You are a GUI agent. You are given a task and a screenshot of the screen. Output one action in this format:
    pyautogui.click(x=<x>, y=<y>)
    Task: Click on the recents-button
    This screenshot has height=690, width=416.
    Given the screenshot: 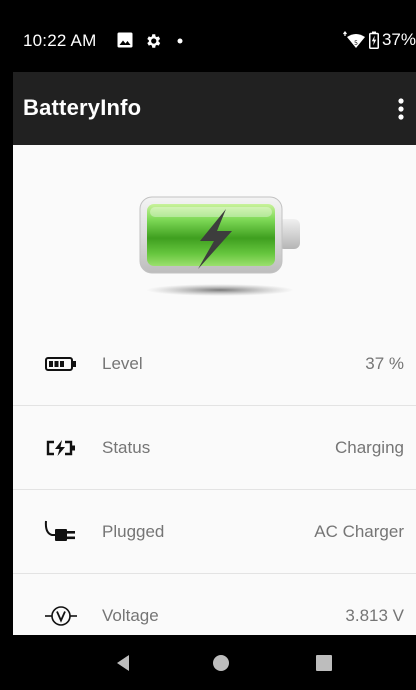 What is the action you would take?
    pyautogui.click(x=324, y=663)
    